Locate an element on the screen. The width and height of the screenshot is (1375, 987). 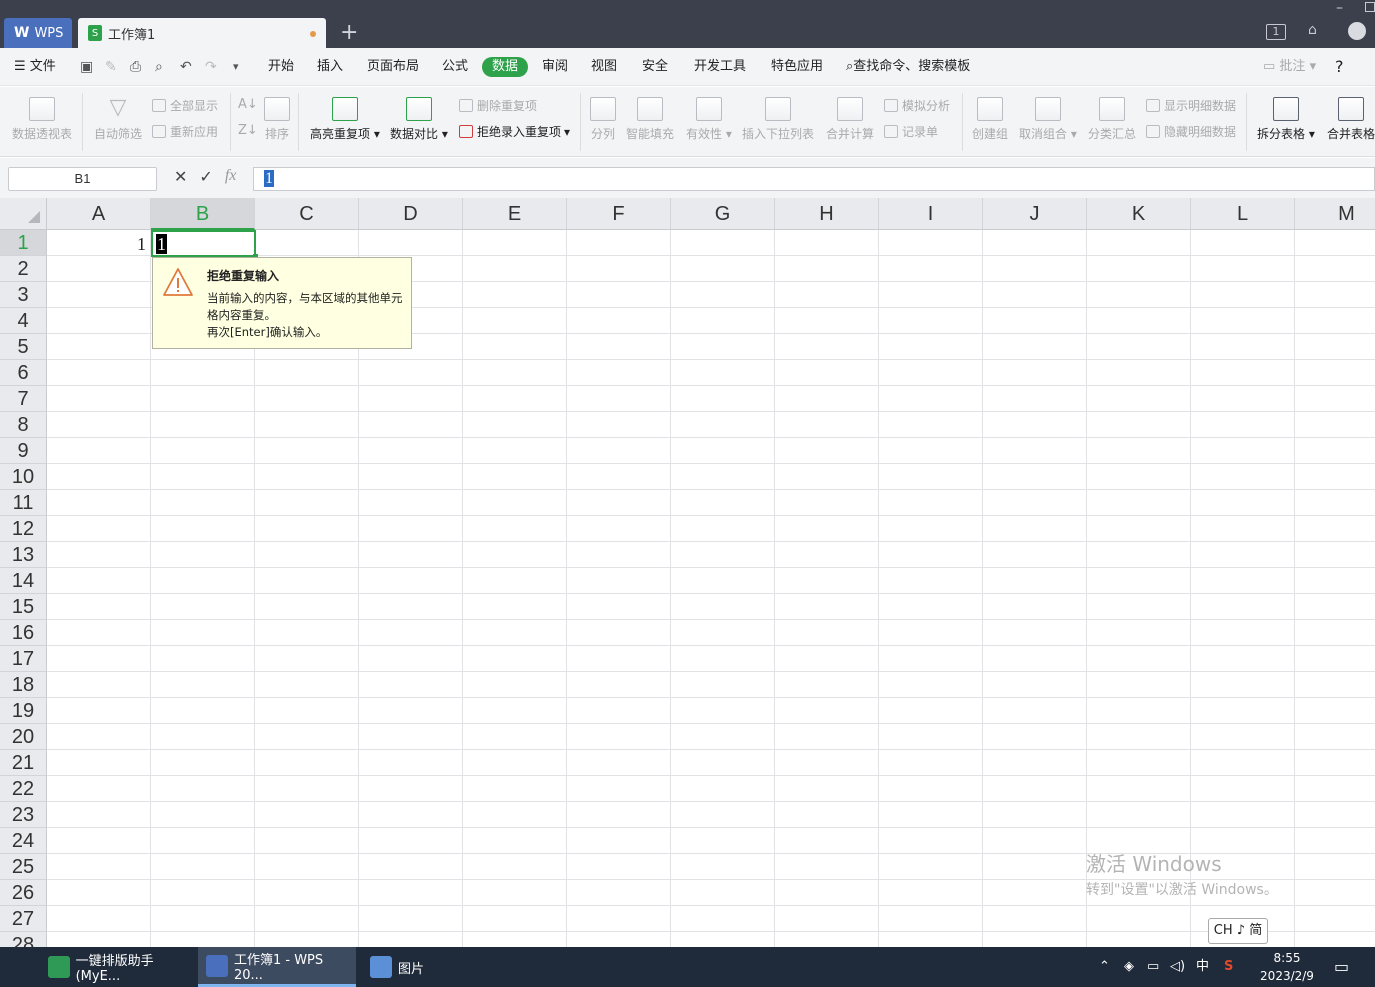
system-clock: 8:55 2023/2/9 is located at coordinates (1287, 967).